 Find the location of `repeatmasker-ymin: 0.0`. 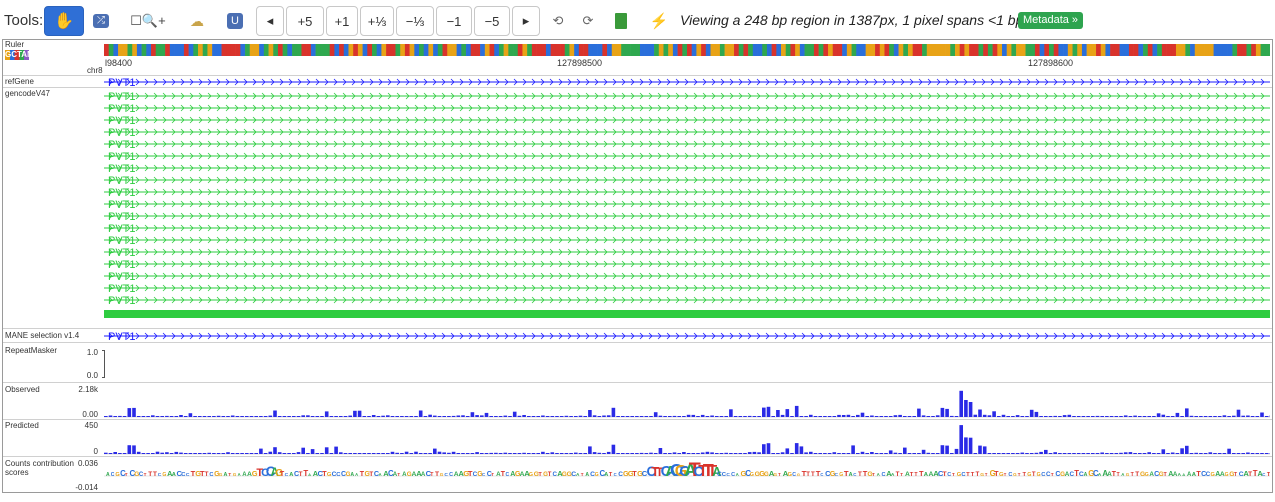

repeatmasker-ymin: 0.0 is located at coordinates (92, 375).